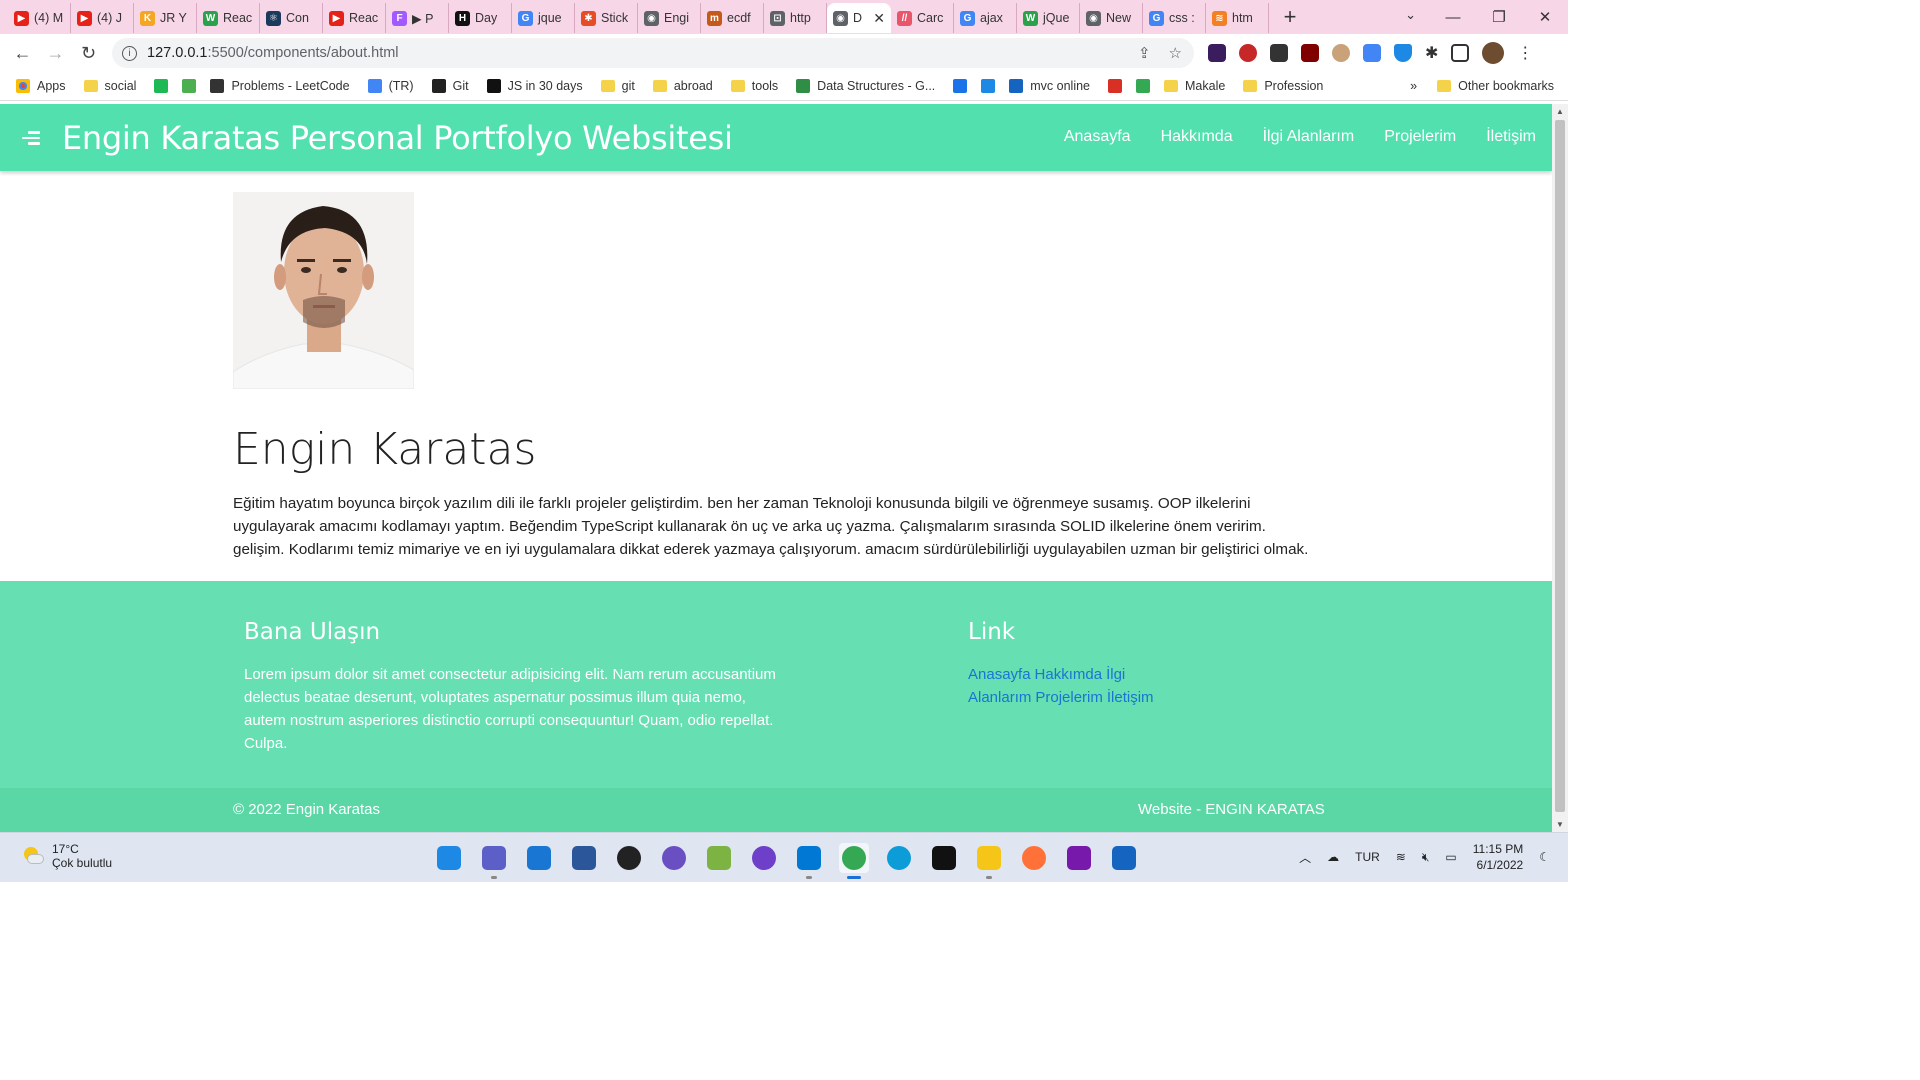 The width and height of the screenshot is (1920, 1080). Describe the element at coordinates (1333, 857) in the screenshot. I see `onedrive-icon: ☁` at that location.